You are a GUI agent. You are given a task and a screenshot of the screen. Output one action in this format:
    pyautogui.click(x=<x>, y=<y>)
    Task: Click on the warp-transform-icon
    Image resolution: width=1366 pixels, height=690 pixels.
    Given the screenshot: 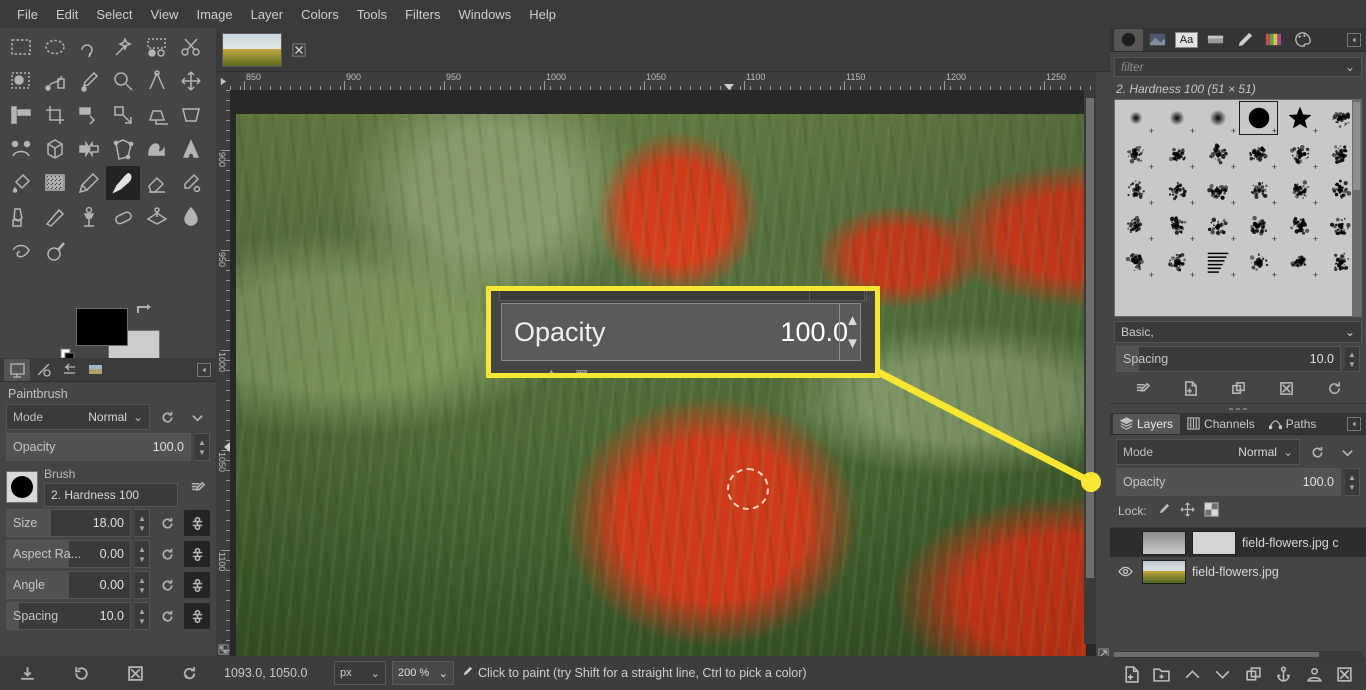 What is the action you would take?
    pyautogui.click(x=157, y=149)
    